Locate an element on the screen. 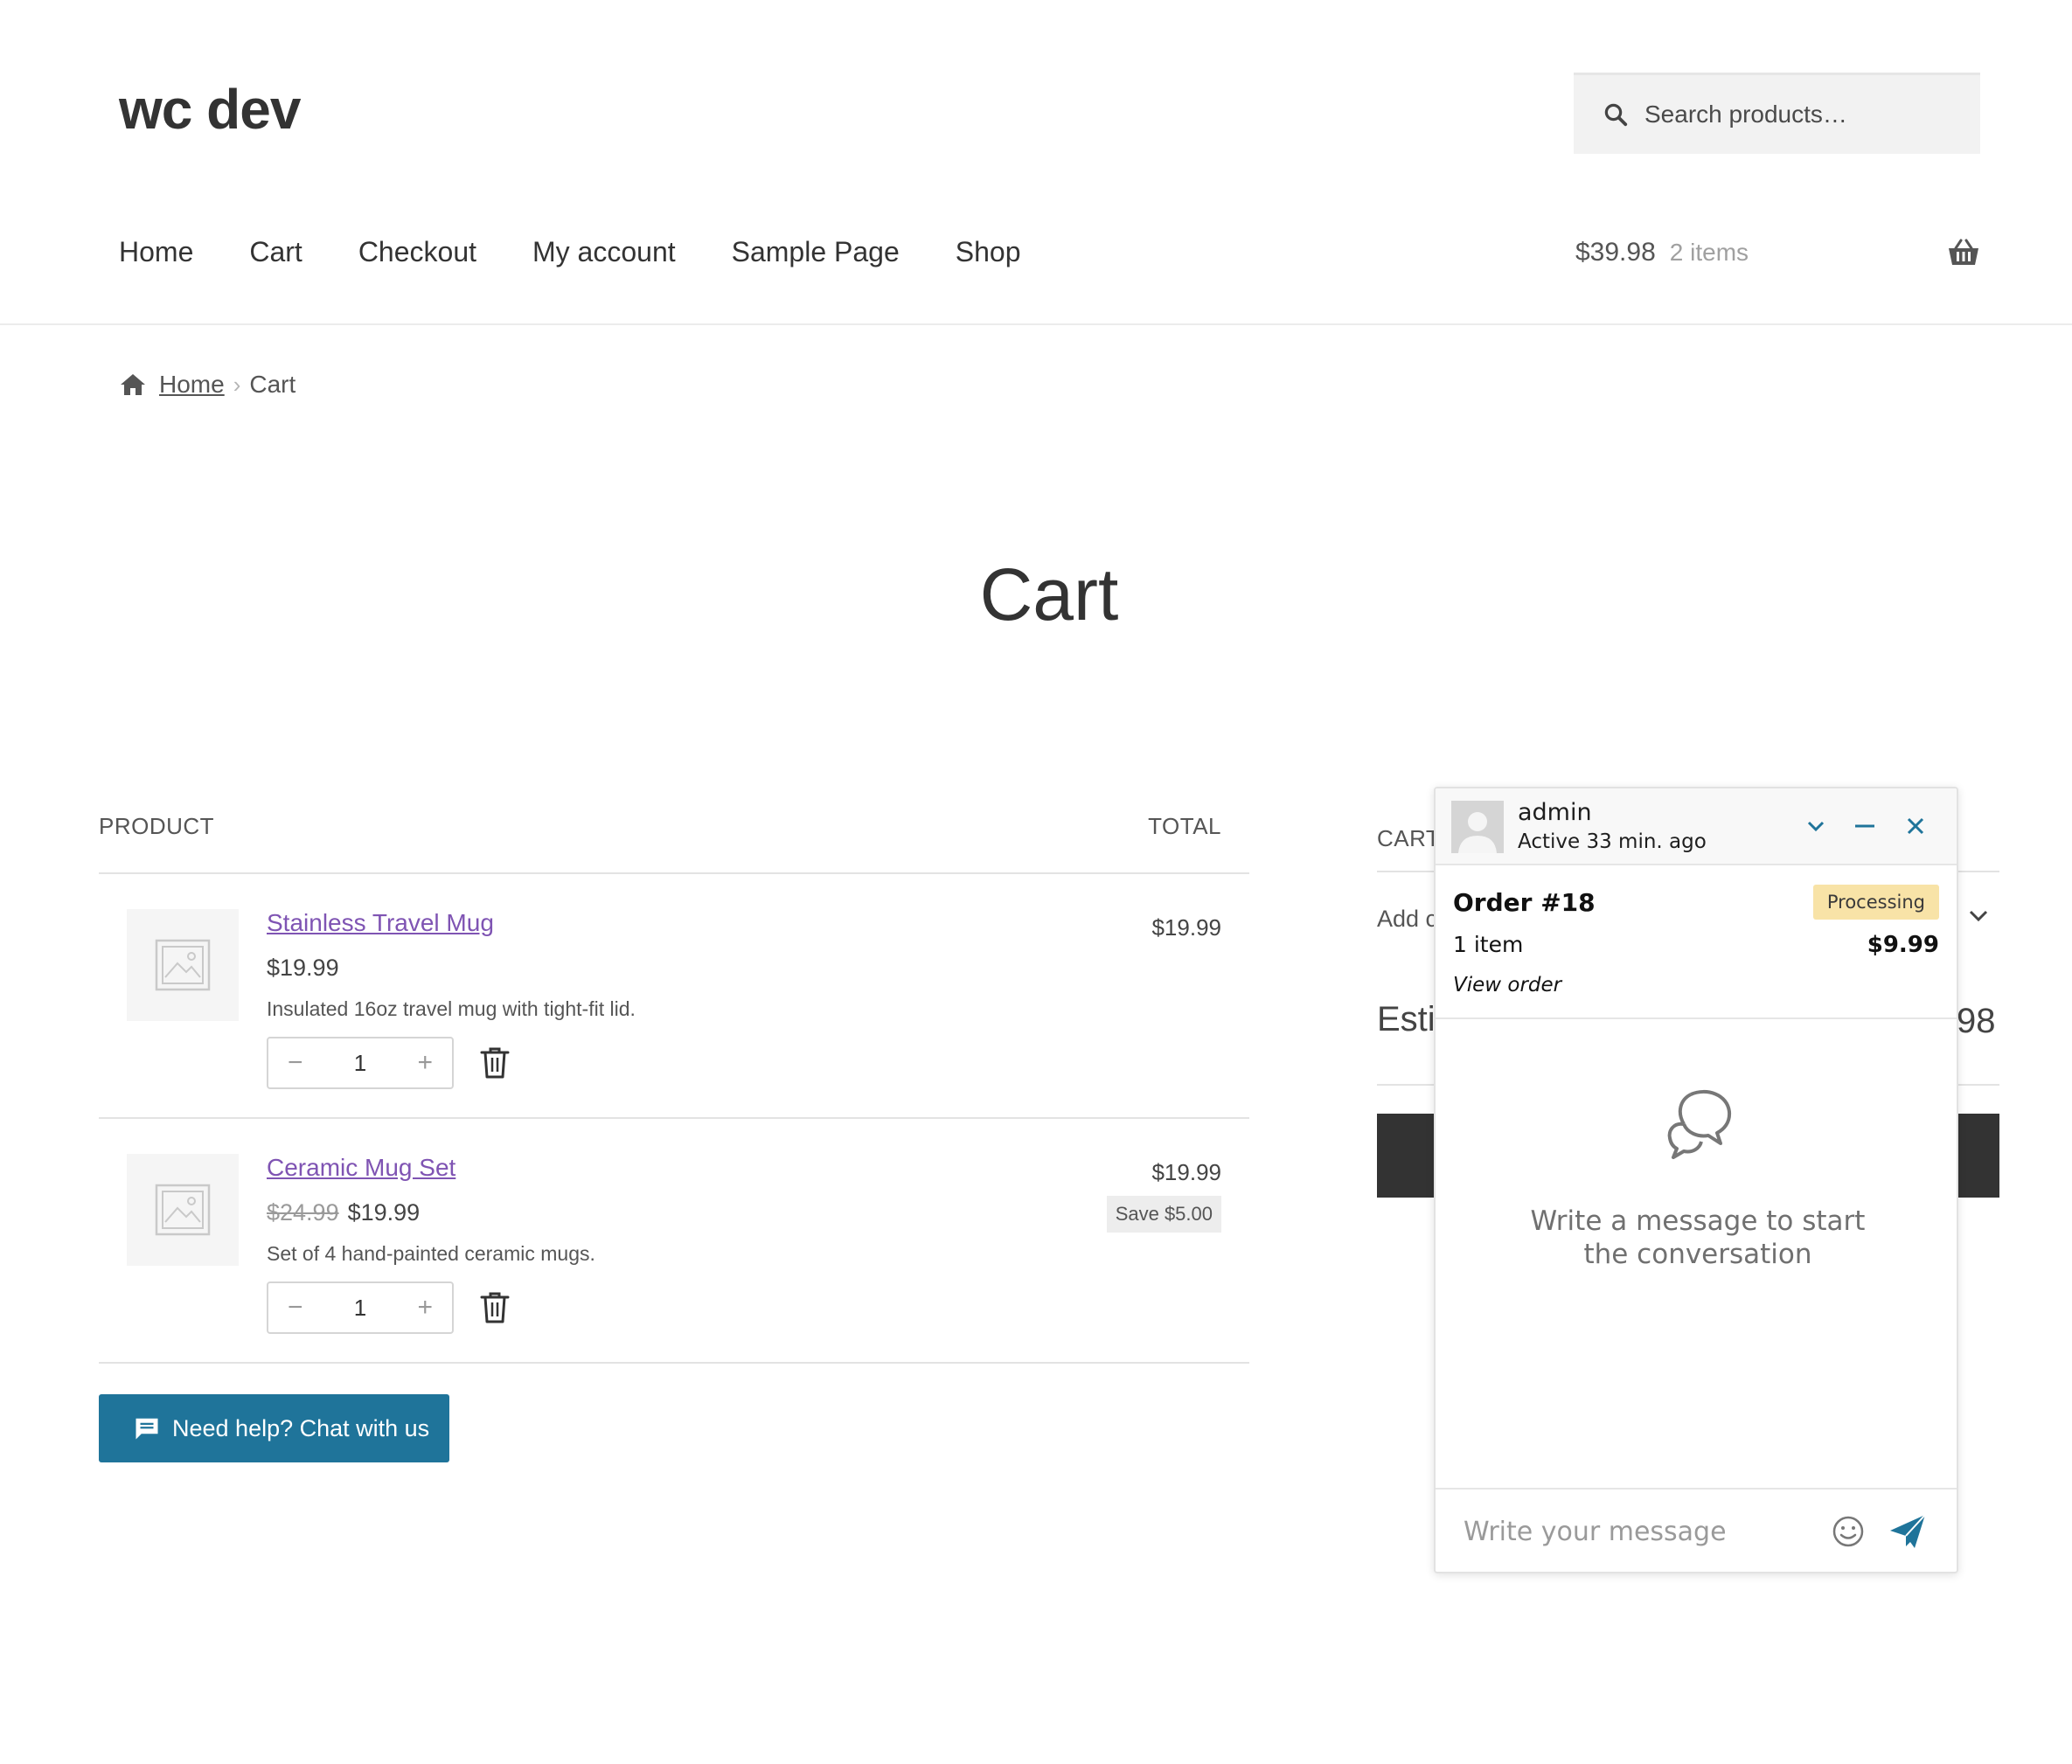  cart-totals-heading: CART is located at coordinates (1409, 838).